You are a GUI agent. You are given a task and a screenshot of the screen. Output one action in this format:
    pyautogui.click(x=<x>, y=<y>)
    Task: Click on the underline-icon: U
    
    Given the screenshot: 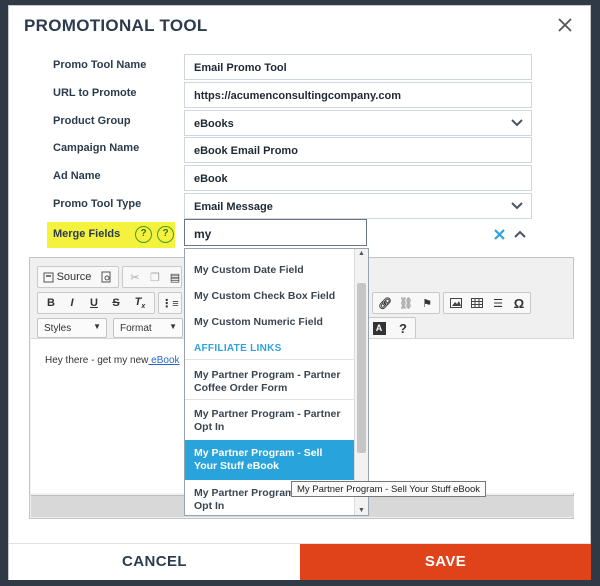 What is the action you would take?
    pyautogui.click(x=94, y=303)
    